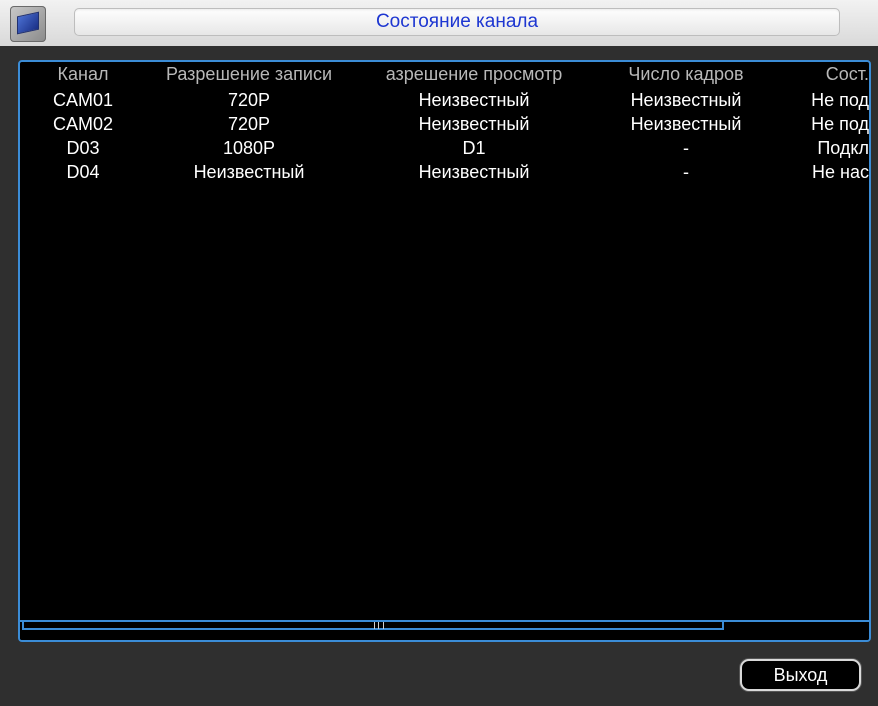 The image size is (878, 706). Describe the element at coordinates (83, 172) in the screenshot. I see `cell-channel: D04` at that location.